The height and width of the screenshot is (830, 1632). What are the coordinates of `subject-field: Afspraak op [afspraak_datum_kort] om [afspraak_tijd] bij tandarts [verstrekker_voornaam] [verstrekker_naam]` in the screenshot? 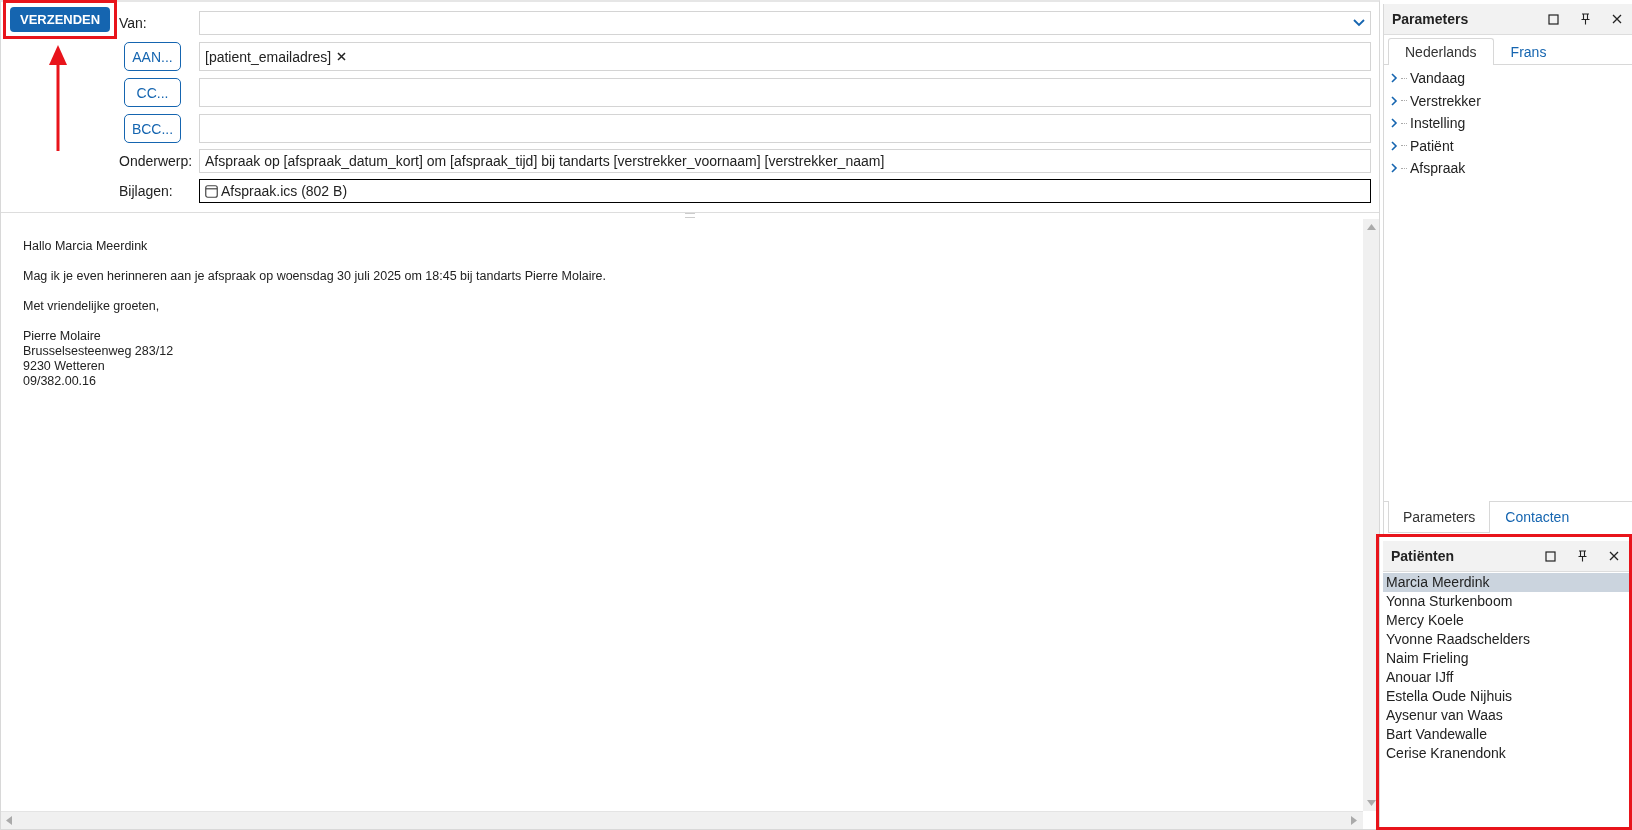 It's located at (785, 161).